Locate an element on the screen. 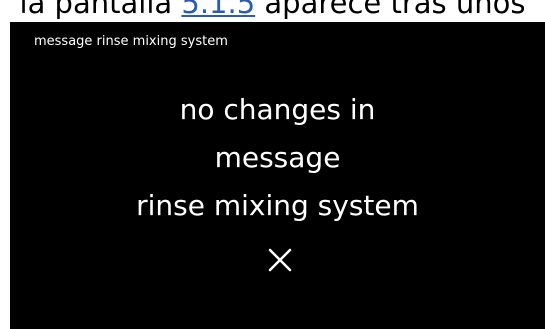 Image resolution: width=545 pixels, height=329 pixels. close-button is located at coordinates (280, 260).